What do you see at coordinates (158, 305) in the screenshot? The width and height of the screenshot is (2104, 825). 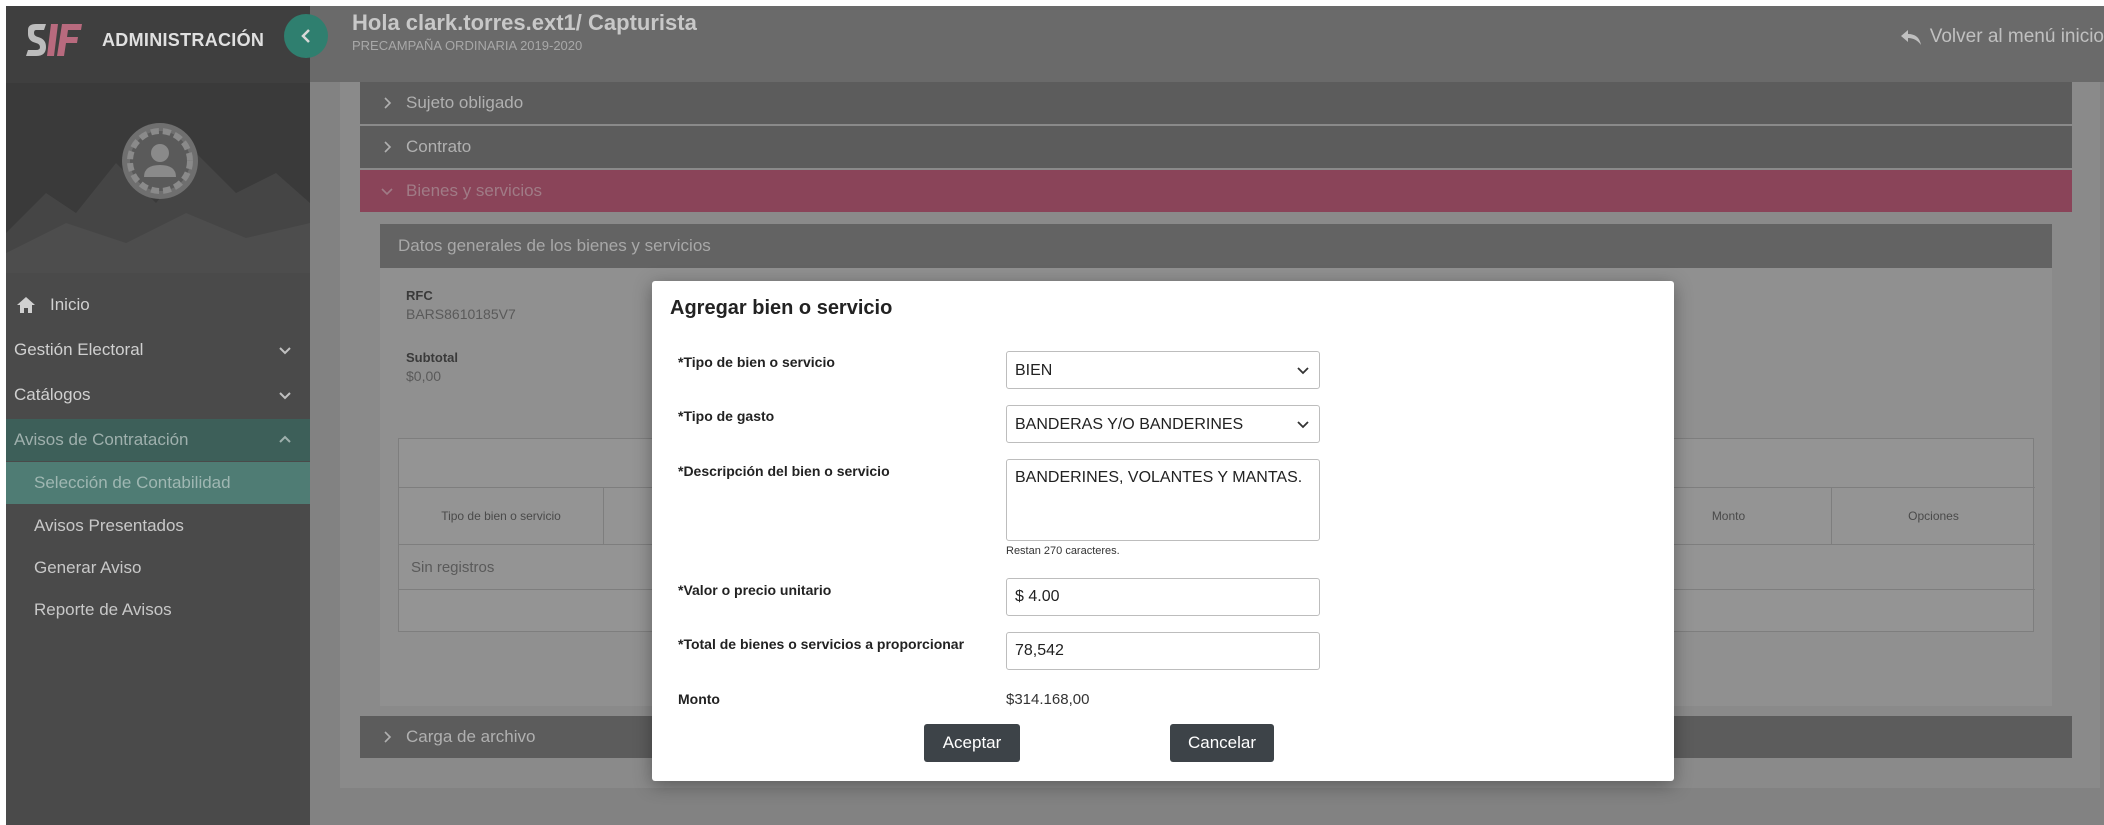 I see `sidebar-item-inicio: Inicio` at bounding box center [158, 305].